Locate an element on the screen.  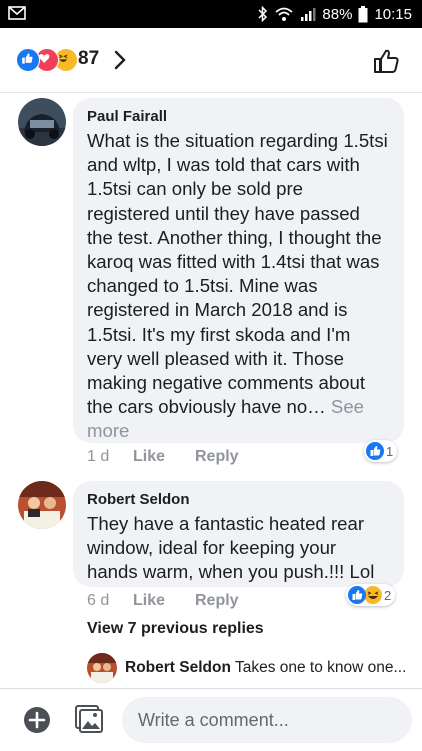
status-icons: 88% 10:15 is located at coordinates (335, 14).